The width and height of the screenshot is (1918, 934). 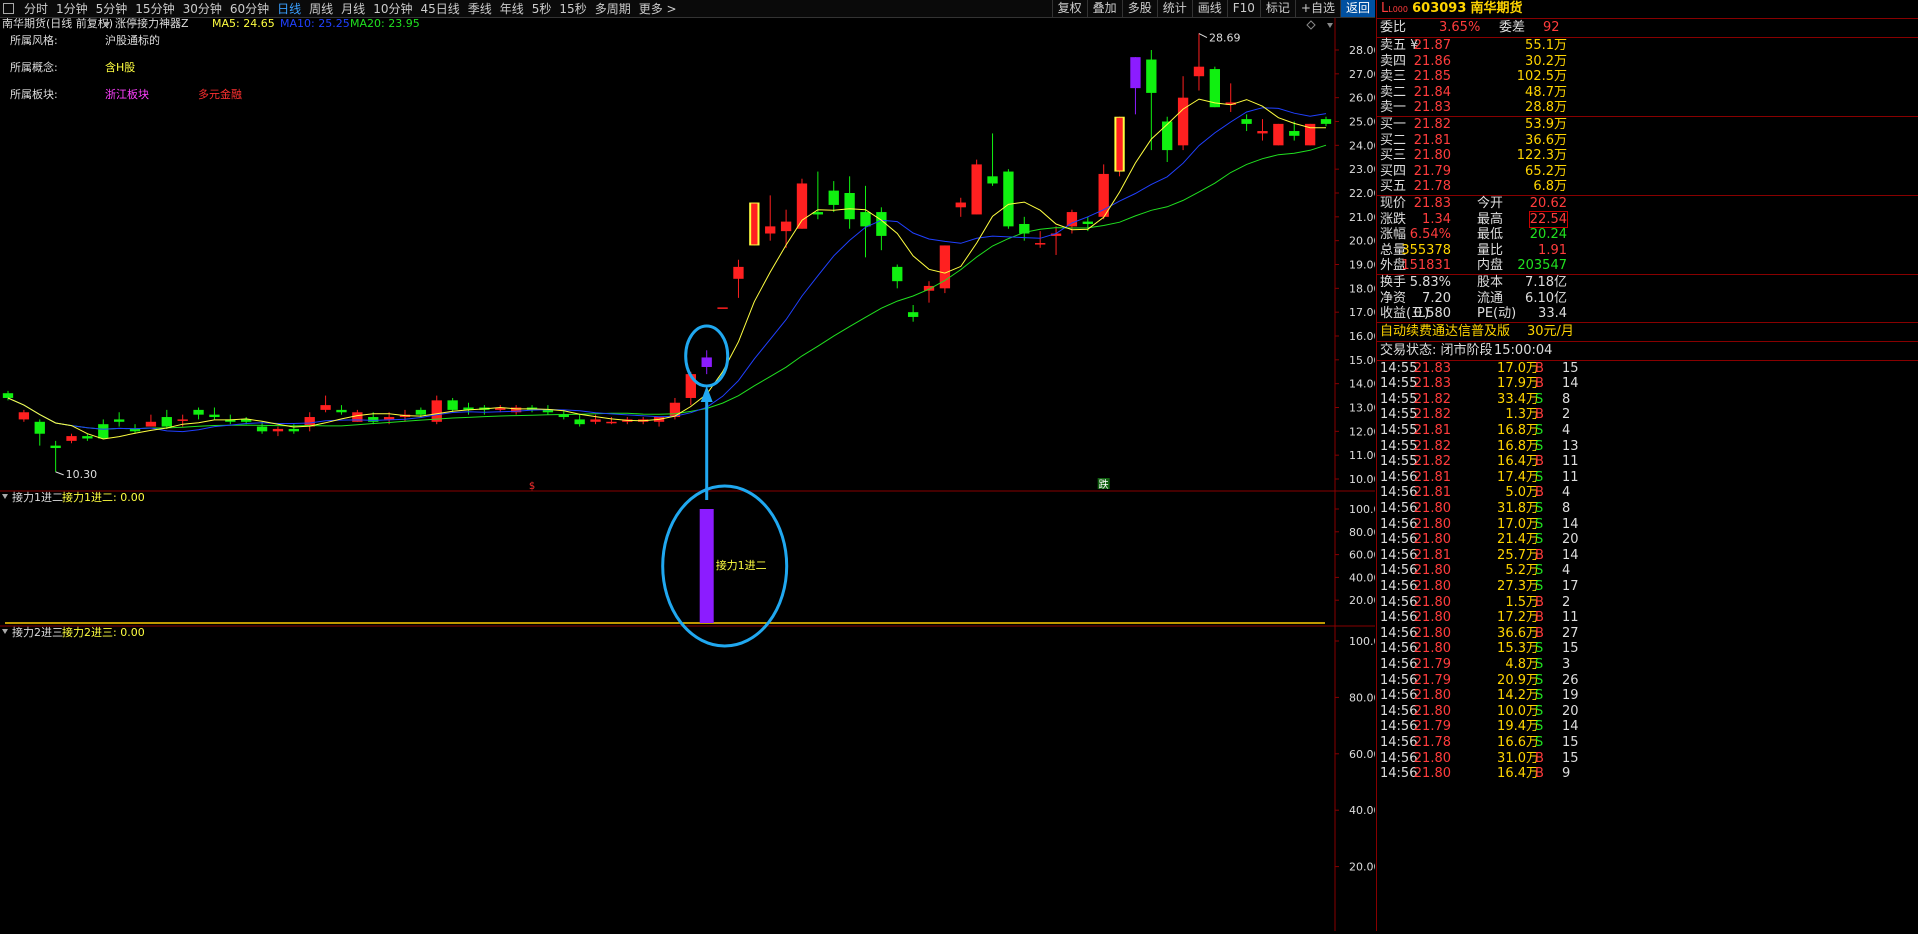 I want to click on tick-row: 14:56 21.80 31.0万 B 15, so click(x=1647, y=759).